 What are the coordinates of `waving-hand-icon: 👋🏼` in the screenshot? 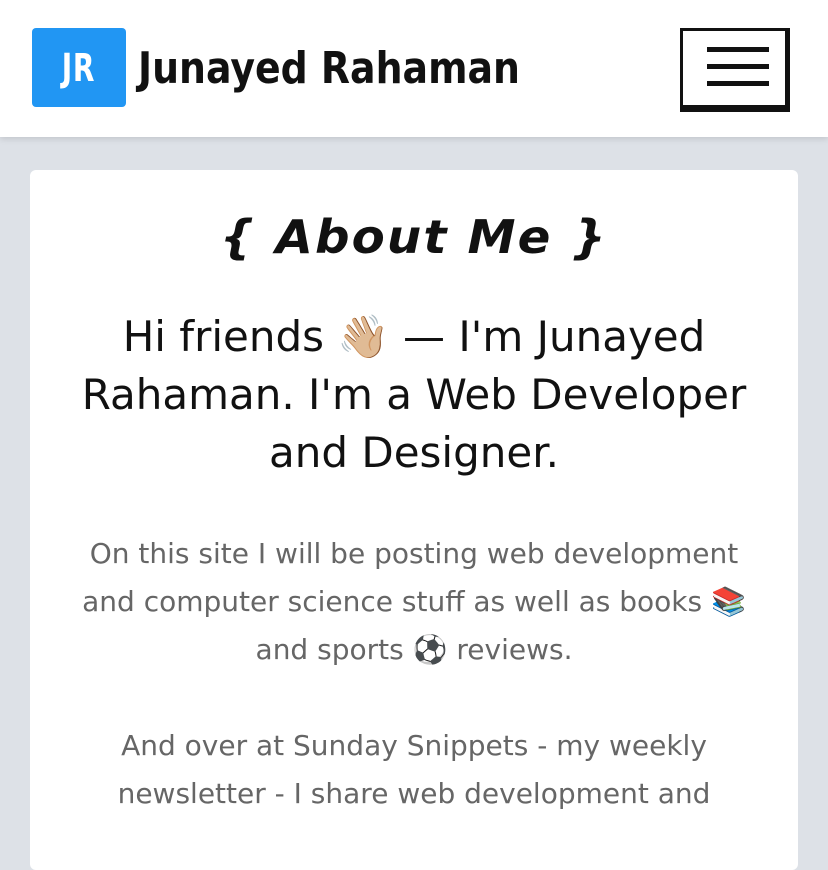 It's located at (363, 336).